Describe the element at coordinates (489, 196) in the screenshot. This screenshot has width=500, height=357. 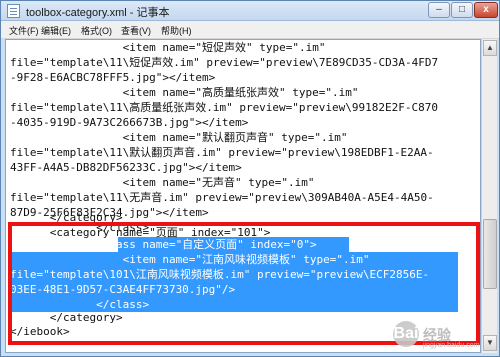
I see `vertical-scrollbar: ▲ ▼` at that location.